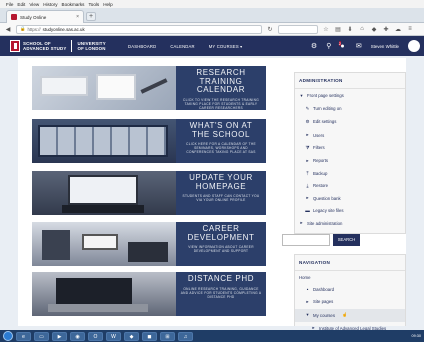  What do you see at coordinates (77, 336) in the screenshot?
I see `firefox-taskbar-icon: ◉` at bounding box center [77, 336].